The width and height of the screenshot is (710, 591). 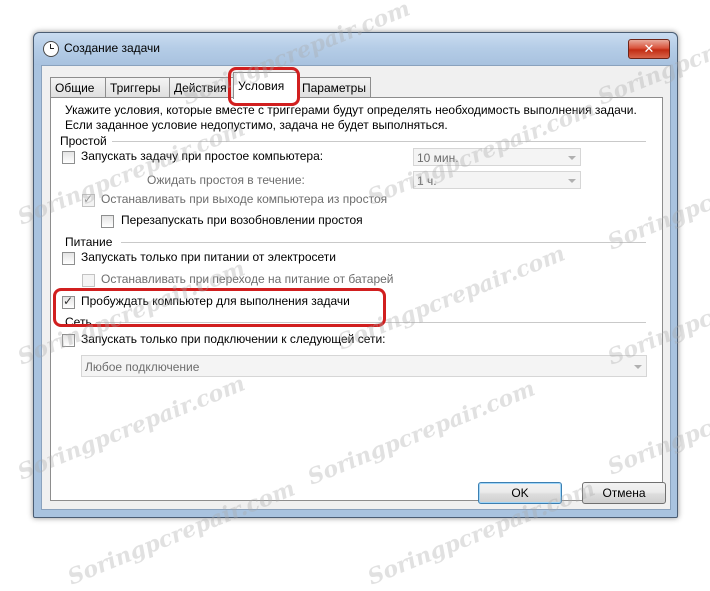 What do you see at coordinates (355, 49) in the screenshot?
I see `title-bar: Создание задачи ✕` at bounding box center [355, 49].